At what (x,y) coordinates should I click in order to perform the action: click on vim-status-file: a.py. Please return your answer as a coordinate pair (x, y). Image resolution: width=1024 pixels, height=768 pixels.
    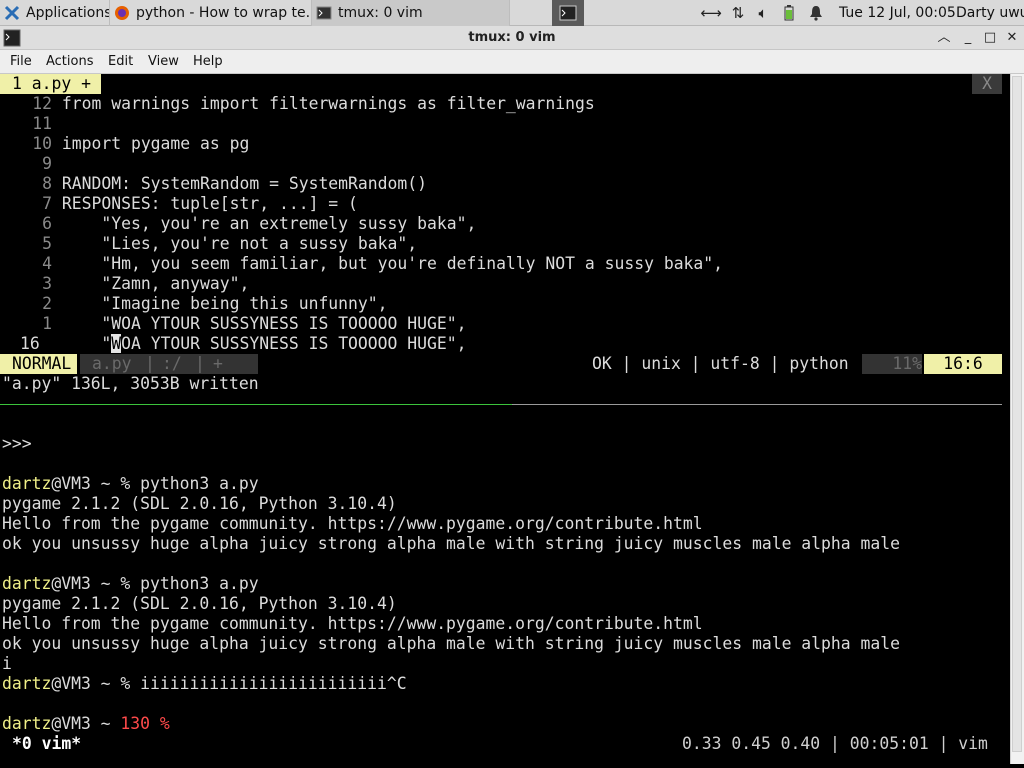
    Looking at the image, I should click on (112, 363).